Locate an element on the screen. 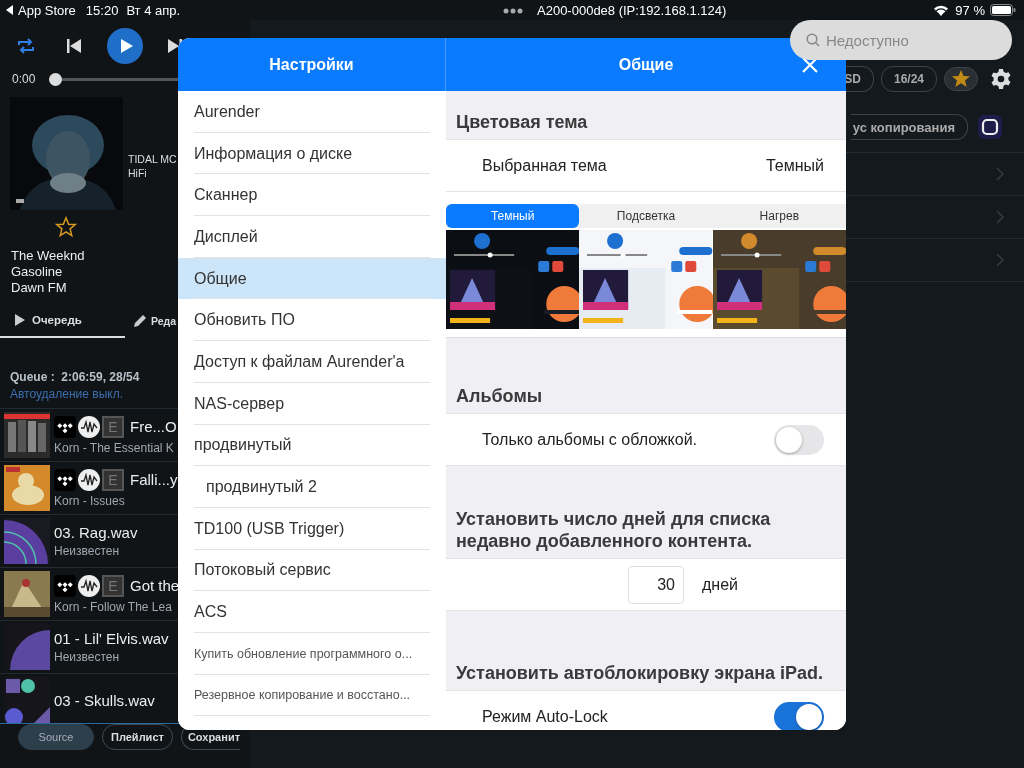 The width and height of the screenshot is (1024, 768). date: Вт 4 апр. is located at coordinates (153, 10).